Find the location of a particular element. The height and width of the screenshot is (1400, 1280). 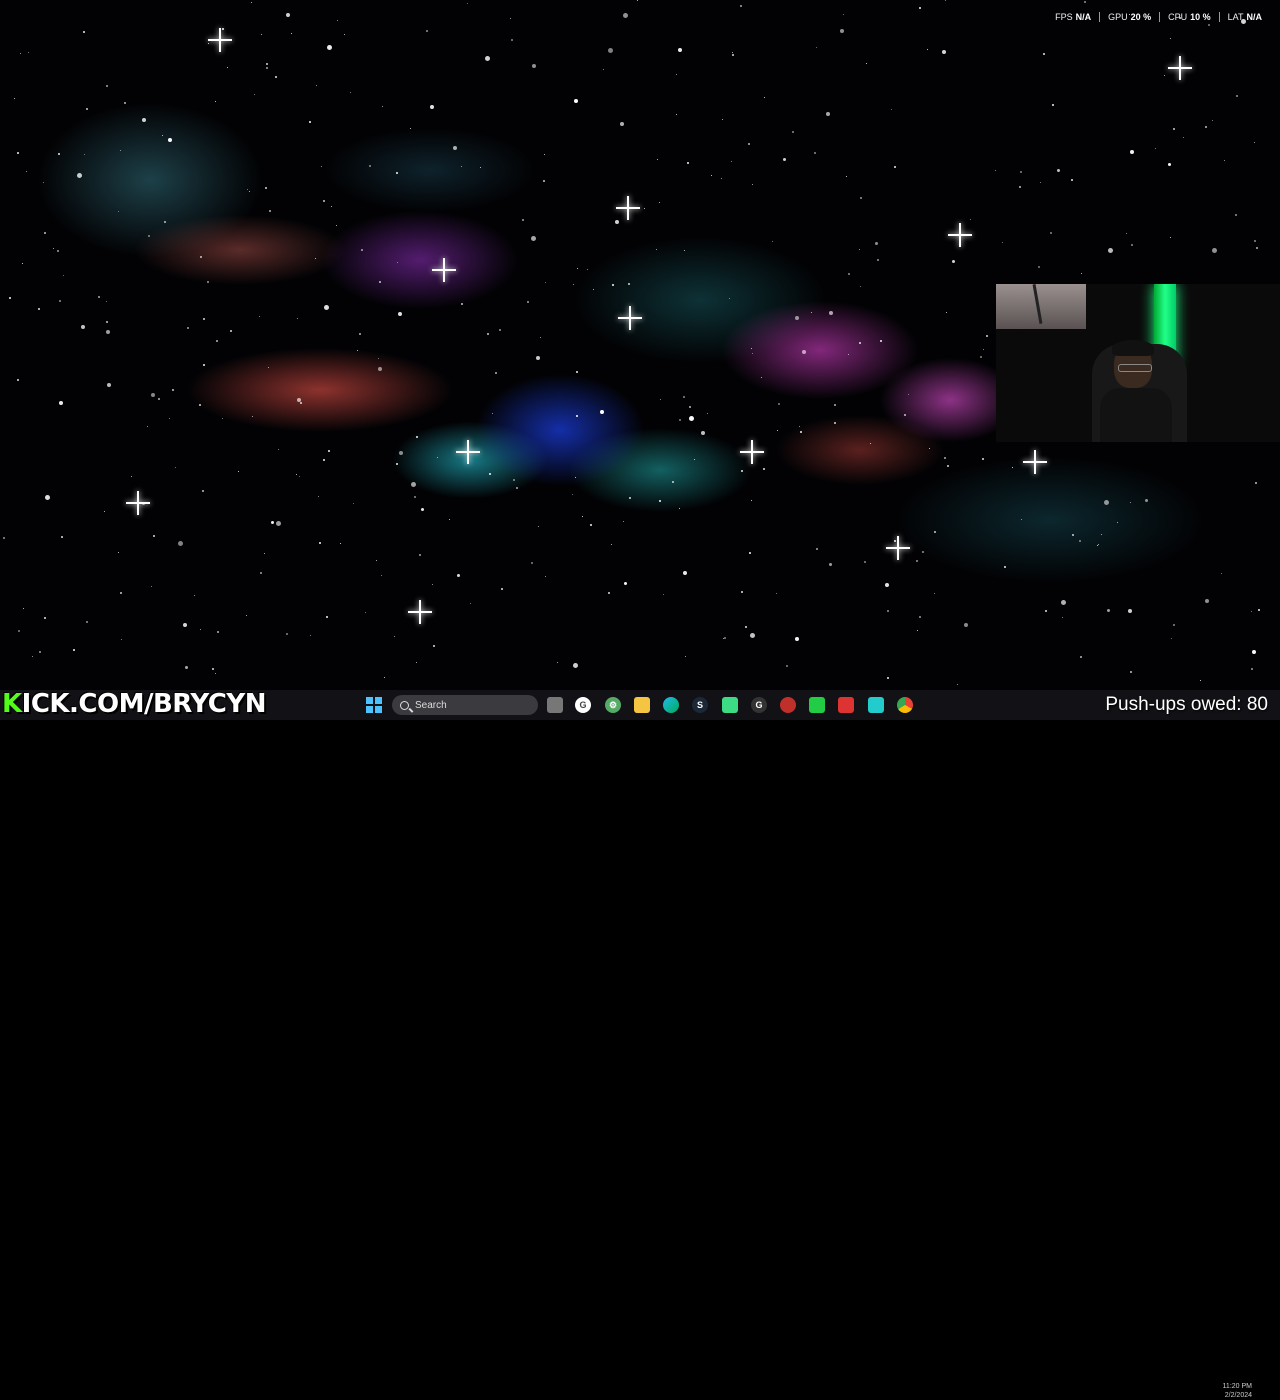

edge-icon is located at coordinates (671, 705).